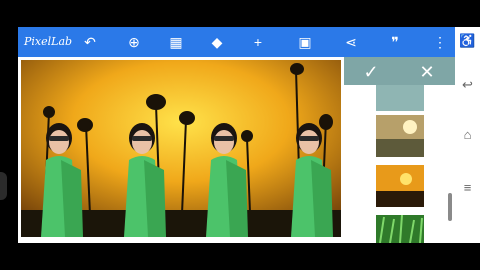 This screenshot has width=480, height=270. Describe the element at coordinates (400, 98) in the screenshot. I see `thumbnail-sky-texture` at that location.